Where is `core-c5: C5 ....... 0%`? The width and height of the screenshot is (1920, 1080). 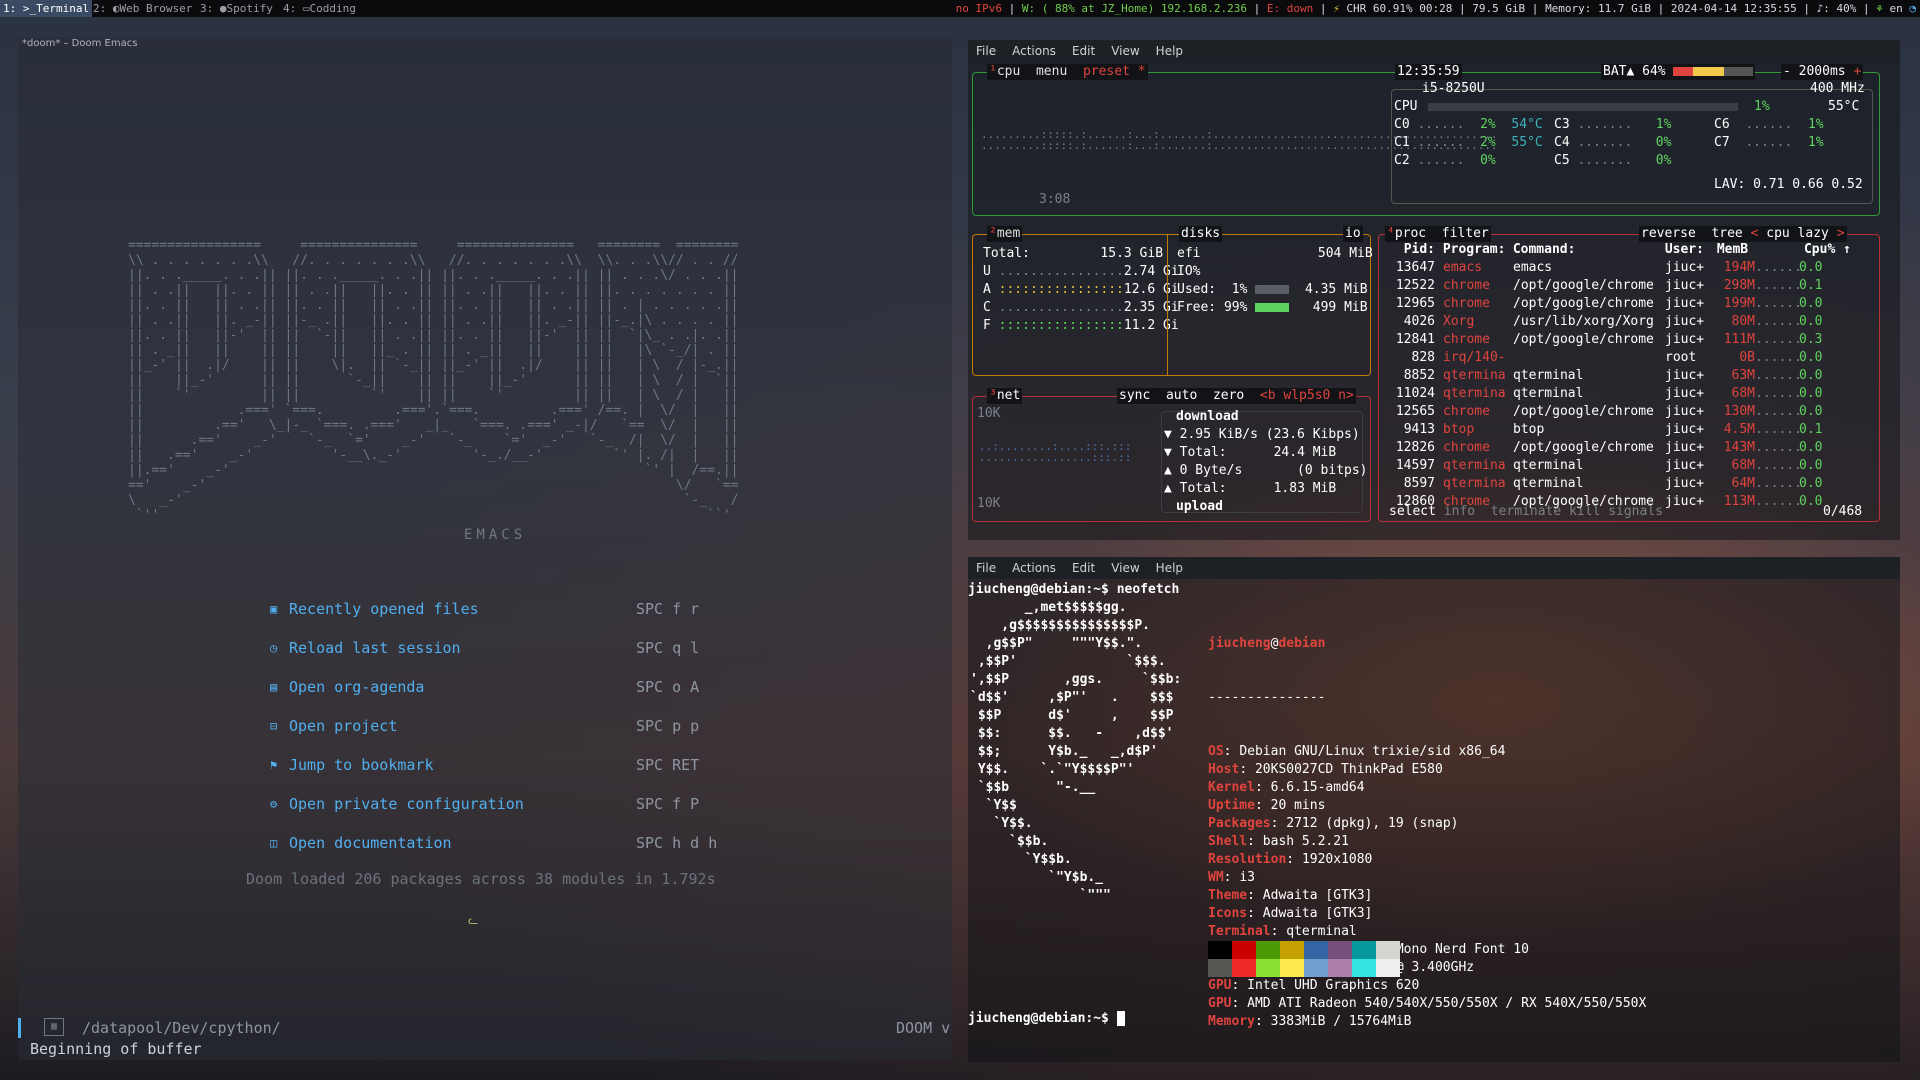
core-c5: C5 ....... 0% is located at coordinates (1613, 160).